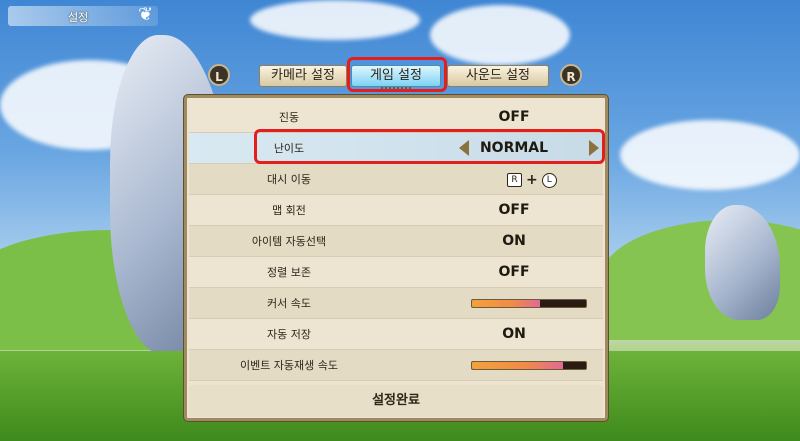  I want to click on highlight-box-tab, so click(397, 74).